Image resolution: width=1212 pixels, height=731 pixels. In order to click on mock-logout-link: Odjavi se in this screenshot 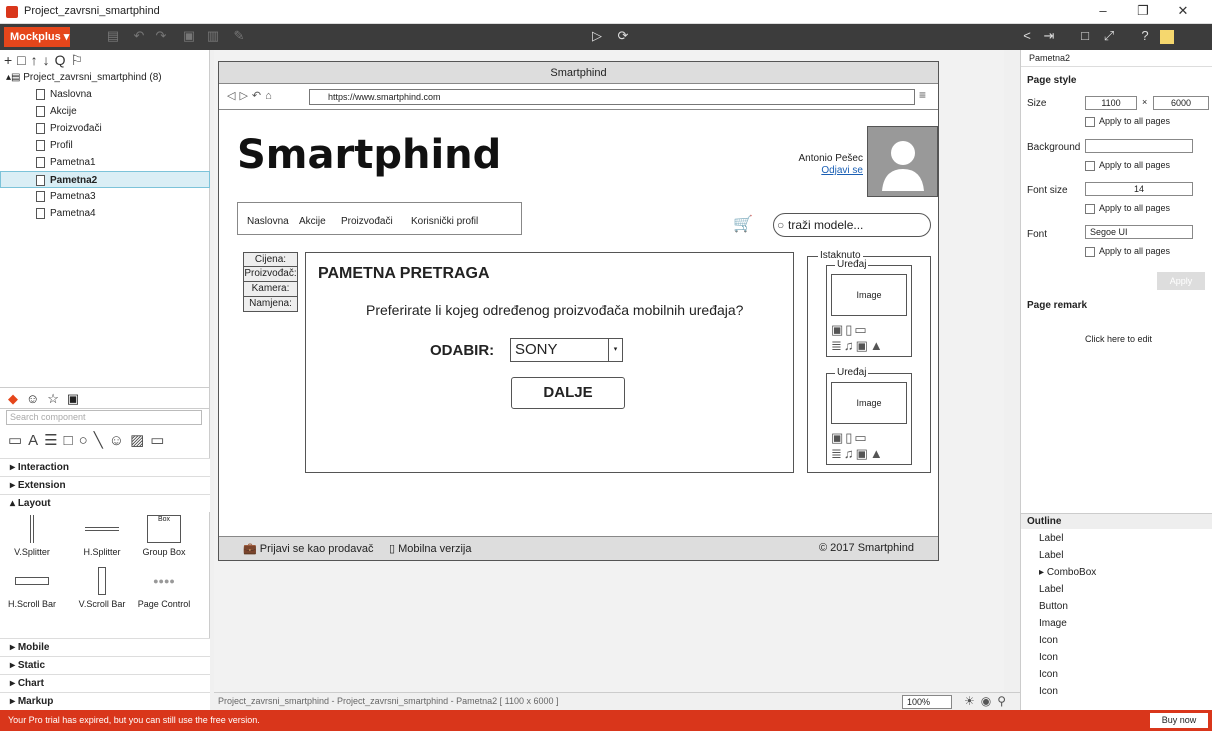, I will do `click(842, 170)`.